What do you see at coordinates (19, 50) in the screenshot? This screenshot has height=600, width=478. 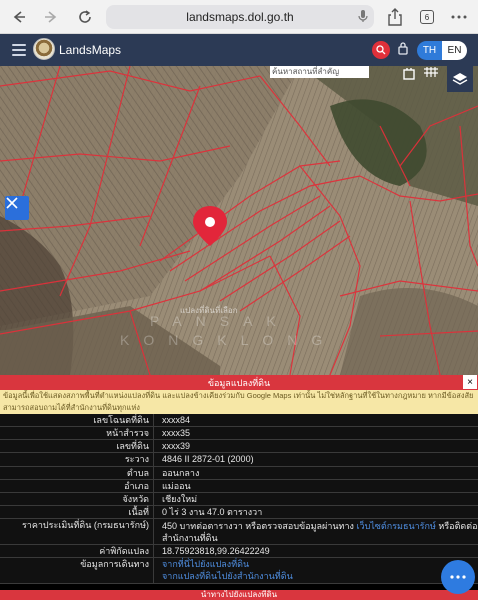 I see `menu-icon` at bounding box center [19, 50].